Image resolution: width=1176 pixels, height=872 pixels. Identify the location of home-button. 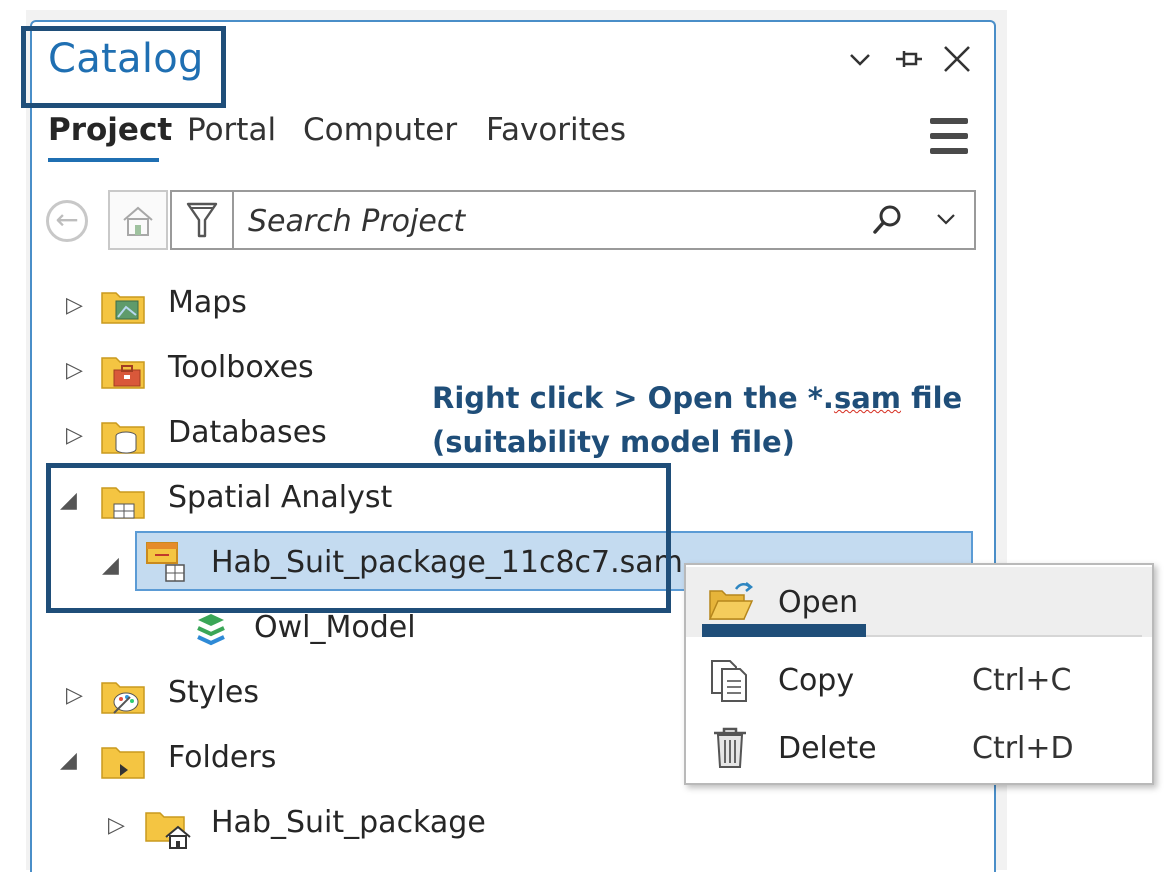
(138, 220).